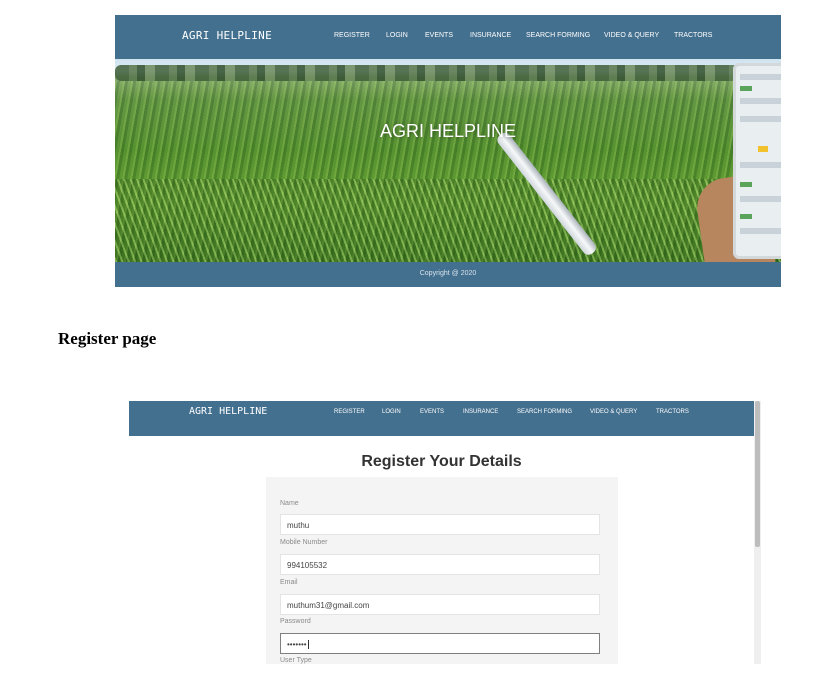 The width and height of the screenshot is (828, 692). What do you see at coordinates (440, 643) in the screenshot?
I see `password-field: •••••••` at bounding box center [440, 643].